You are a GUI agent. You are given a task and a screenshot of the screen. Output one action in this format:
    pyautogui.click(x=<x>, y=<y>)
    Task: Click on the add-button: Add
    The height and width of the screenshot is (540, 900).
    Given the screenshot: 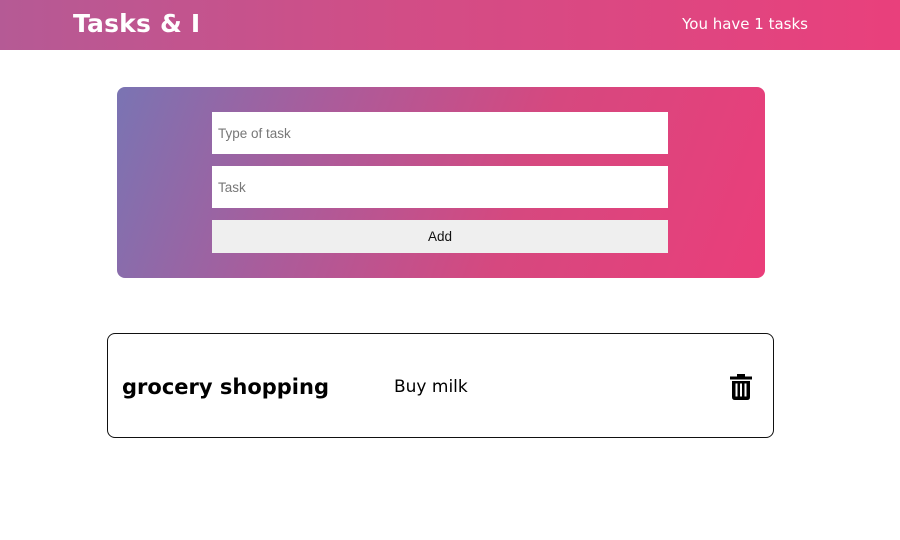 What is the action you would take?
    pyautogui.click(x=440, y=236)
    